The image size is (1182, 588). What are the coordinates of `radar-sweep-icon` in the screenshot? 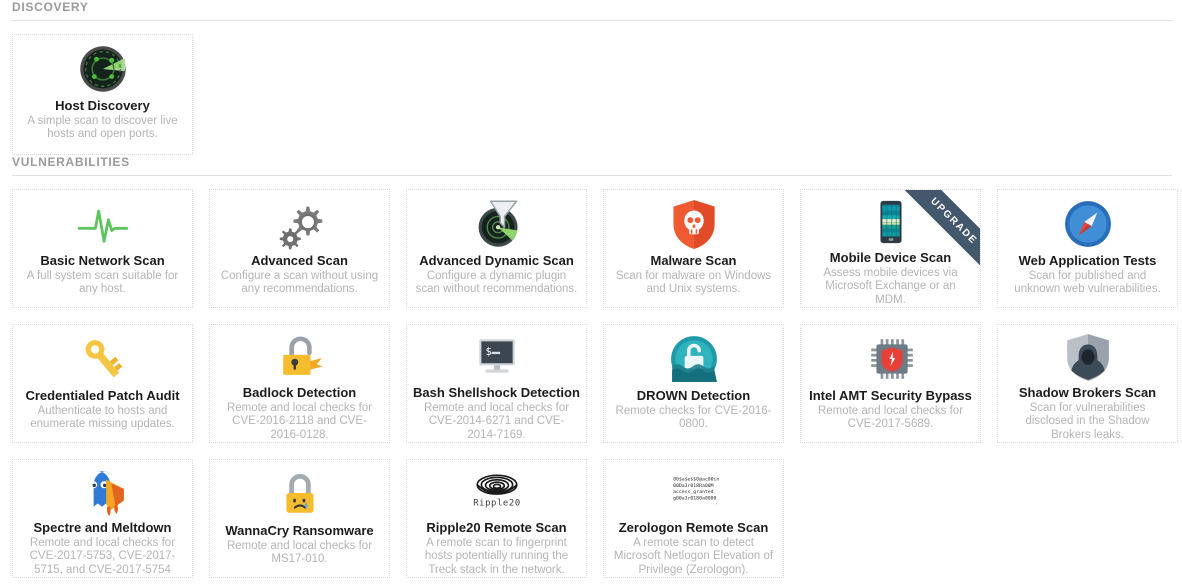 It's located at (103, 69).